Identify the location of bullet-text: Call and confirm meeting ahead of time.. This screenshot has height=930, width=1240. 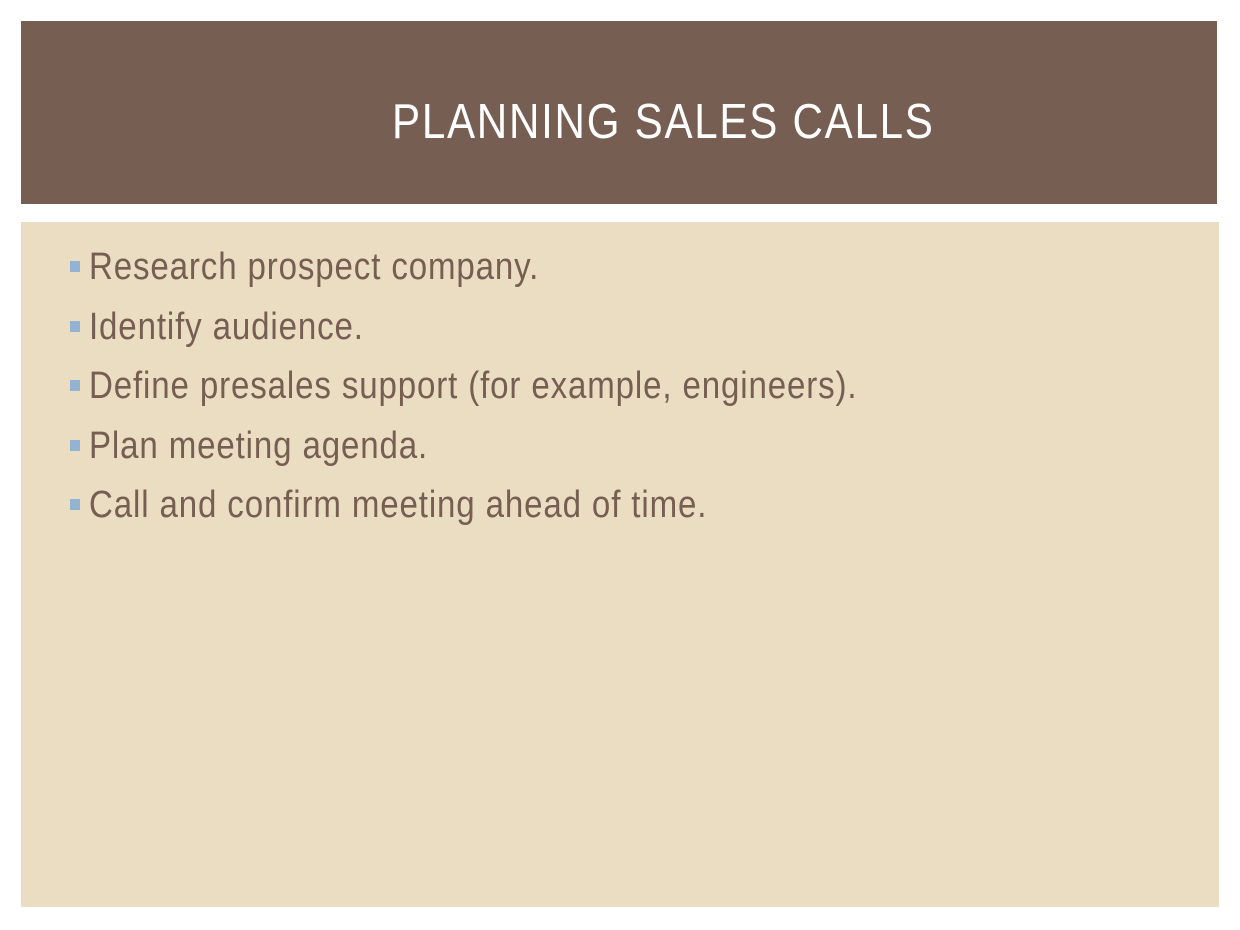
(398, 505).